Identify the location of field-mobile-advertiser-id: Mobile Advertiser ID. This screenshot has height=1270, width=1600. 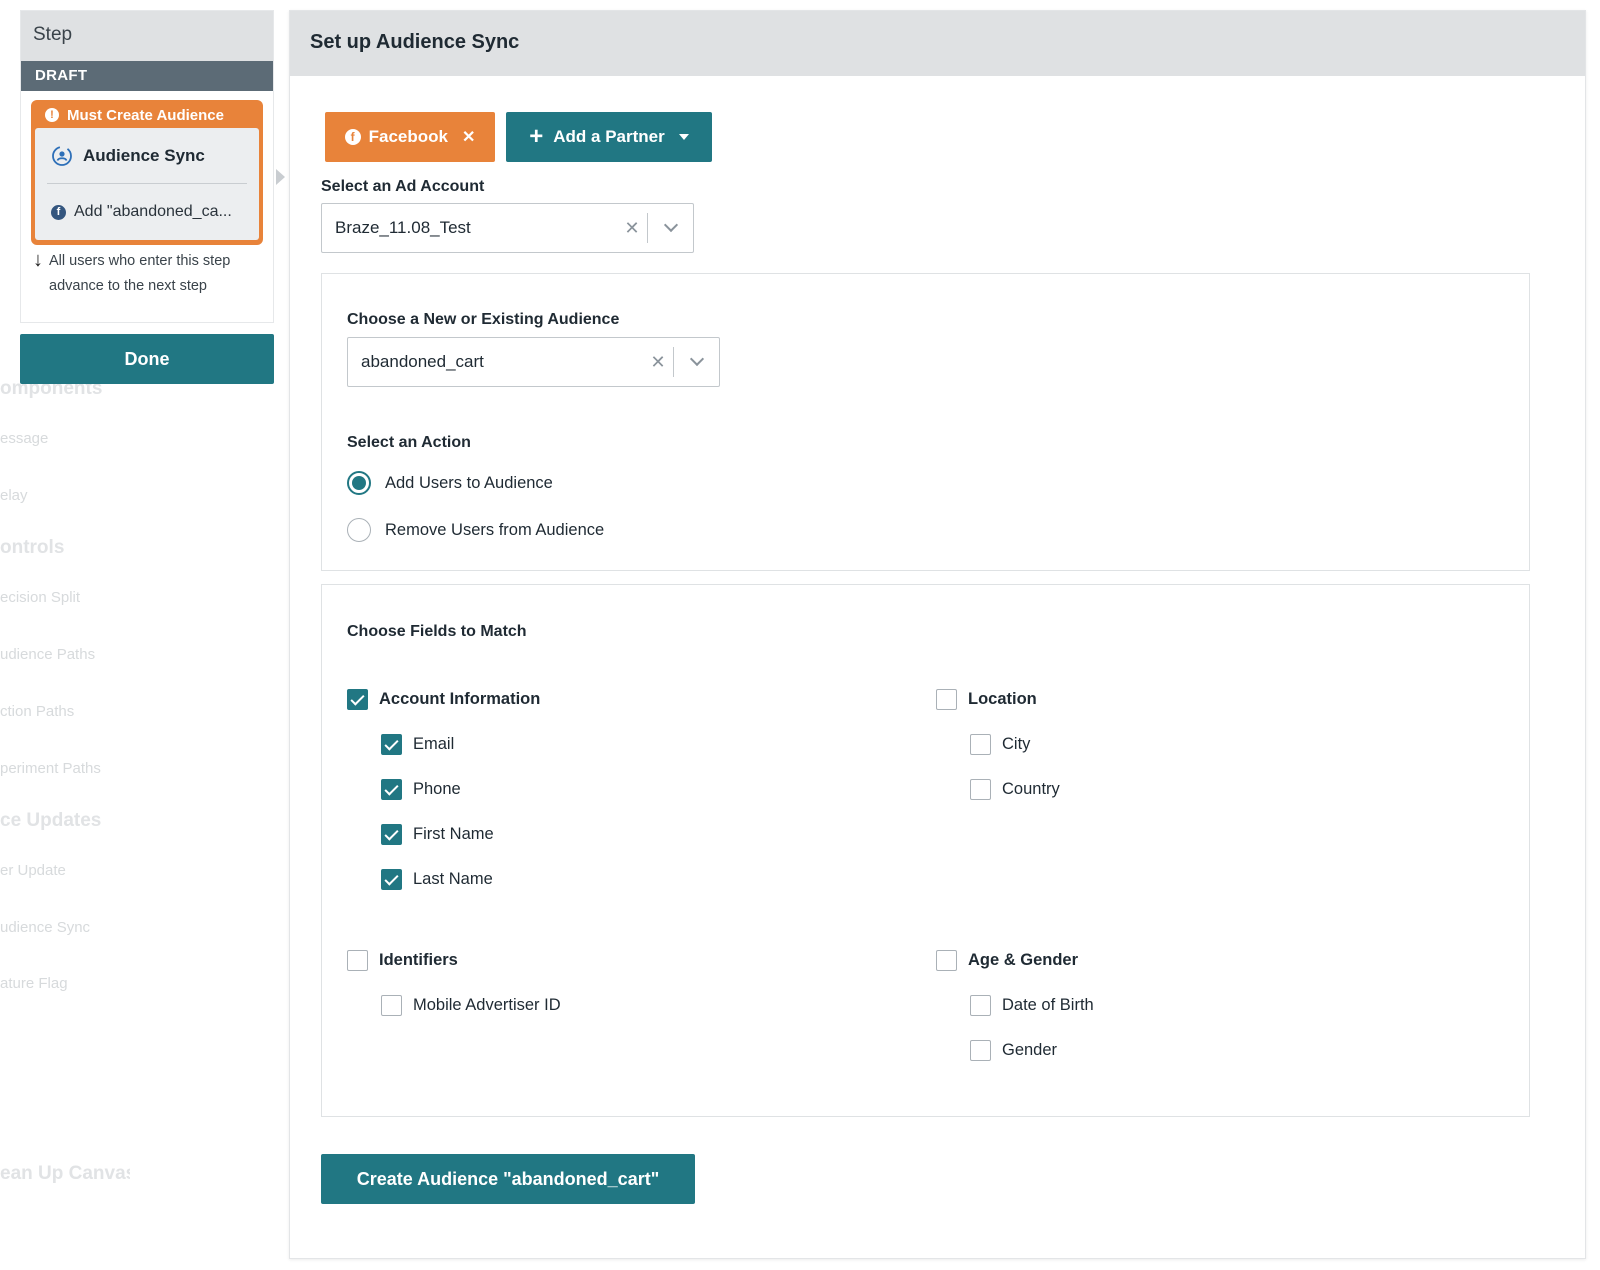
(471, 1005).